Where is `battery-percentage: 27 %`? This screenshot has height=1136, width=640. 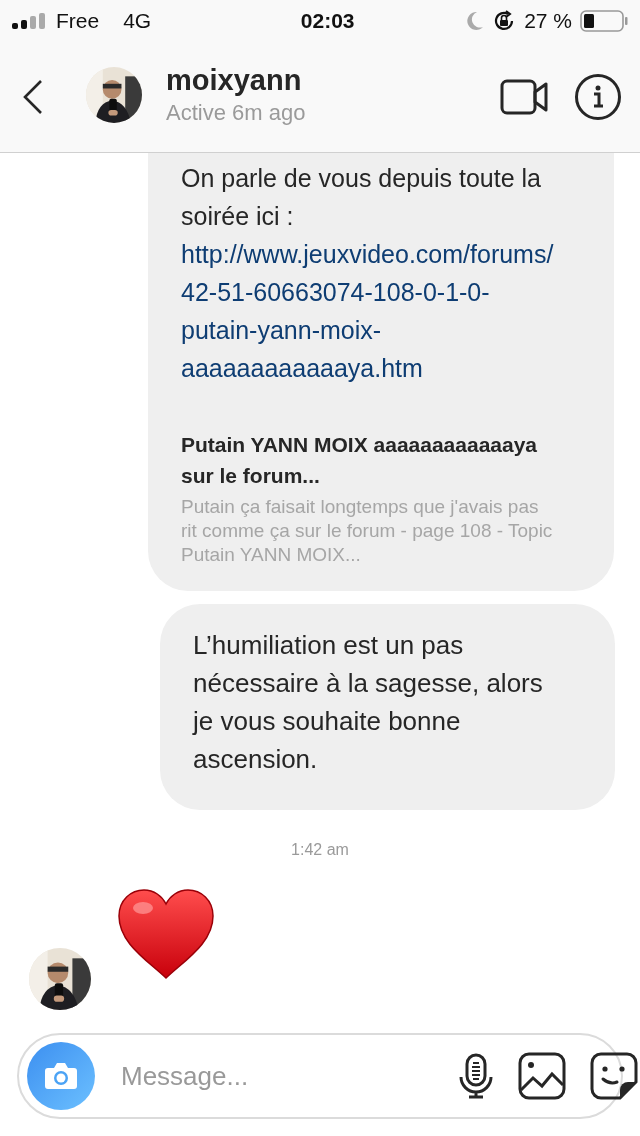 battery-percentage: 27 % is located at coordinates (548, 21).